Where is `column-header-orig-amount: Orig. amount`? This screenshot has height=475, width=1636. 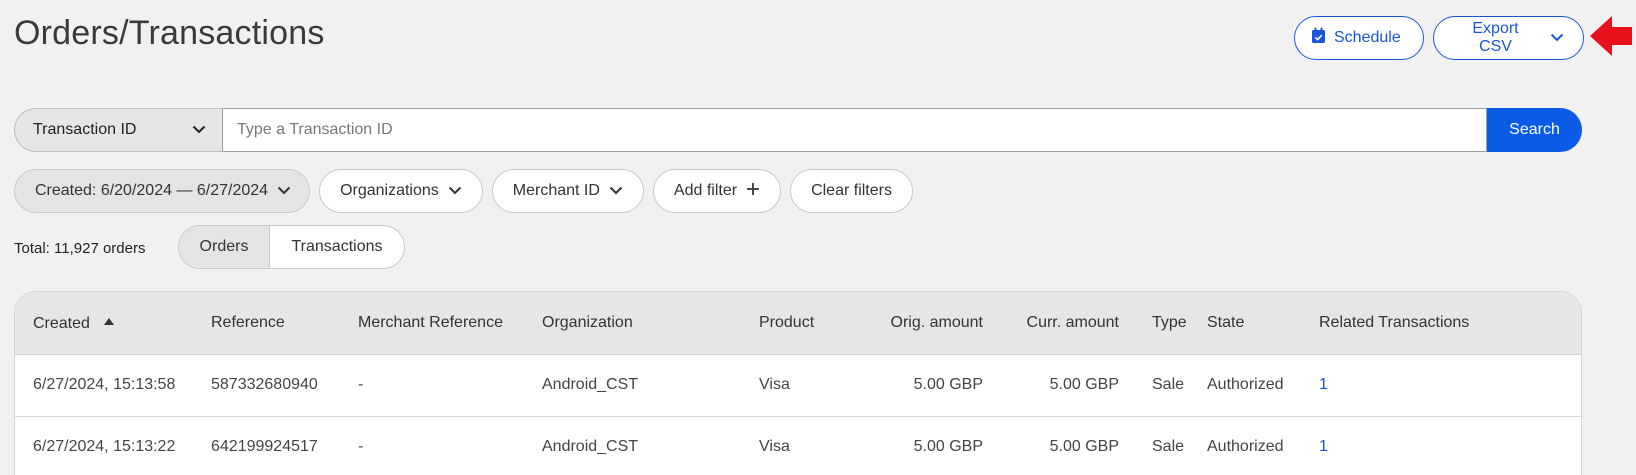 column-header-orig-amount: Orig. amount is located at coordinates (919, 323).